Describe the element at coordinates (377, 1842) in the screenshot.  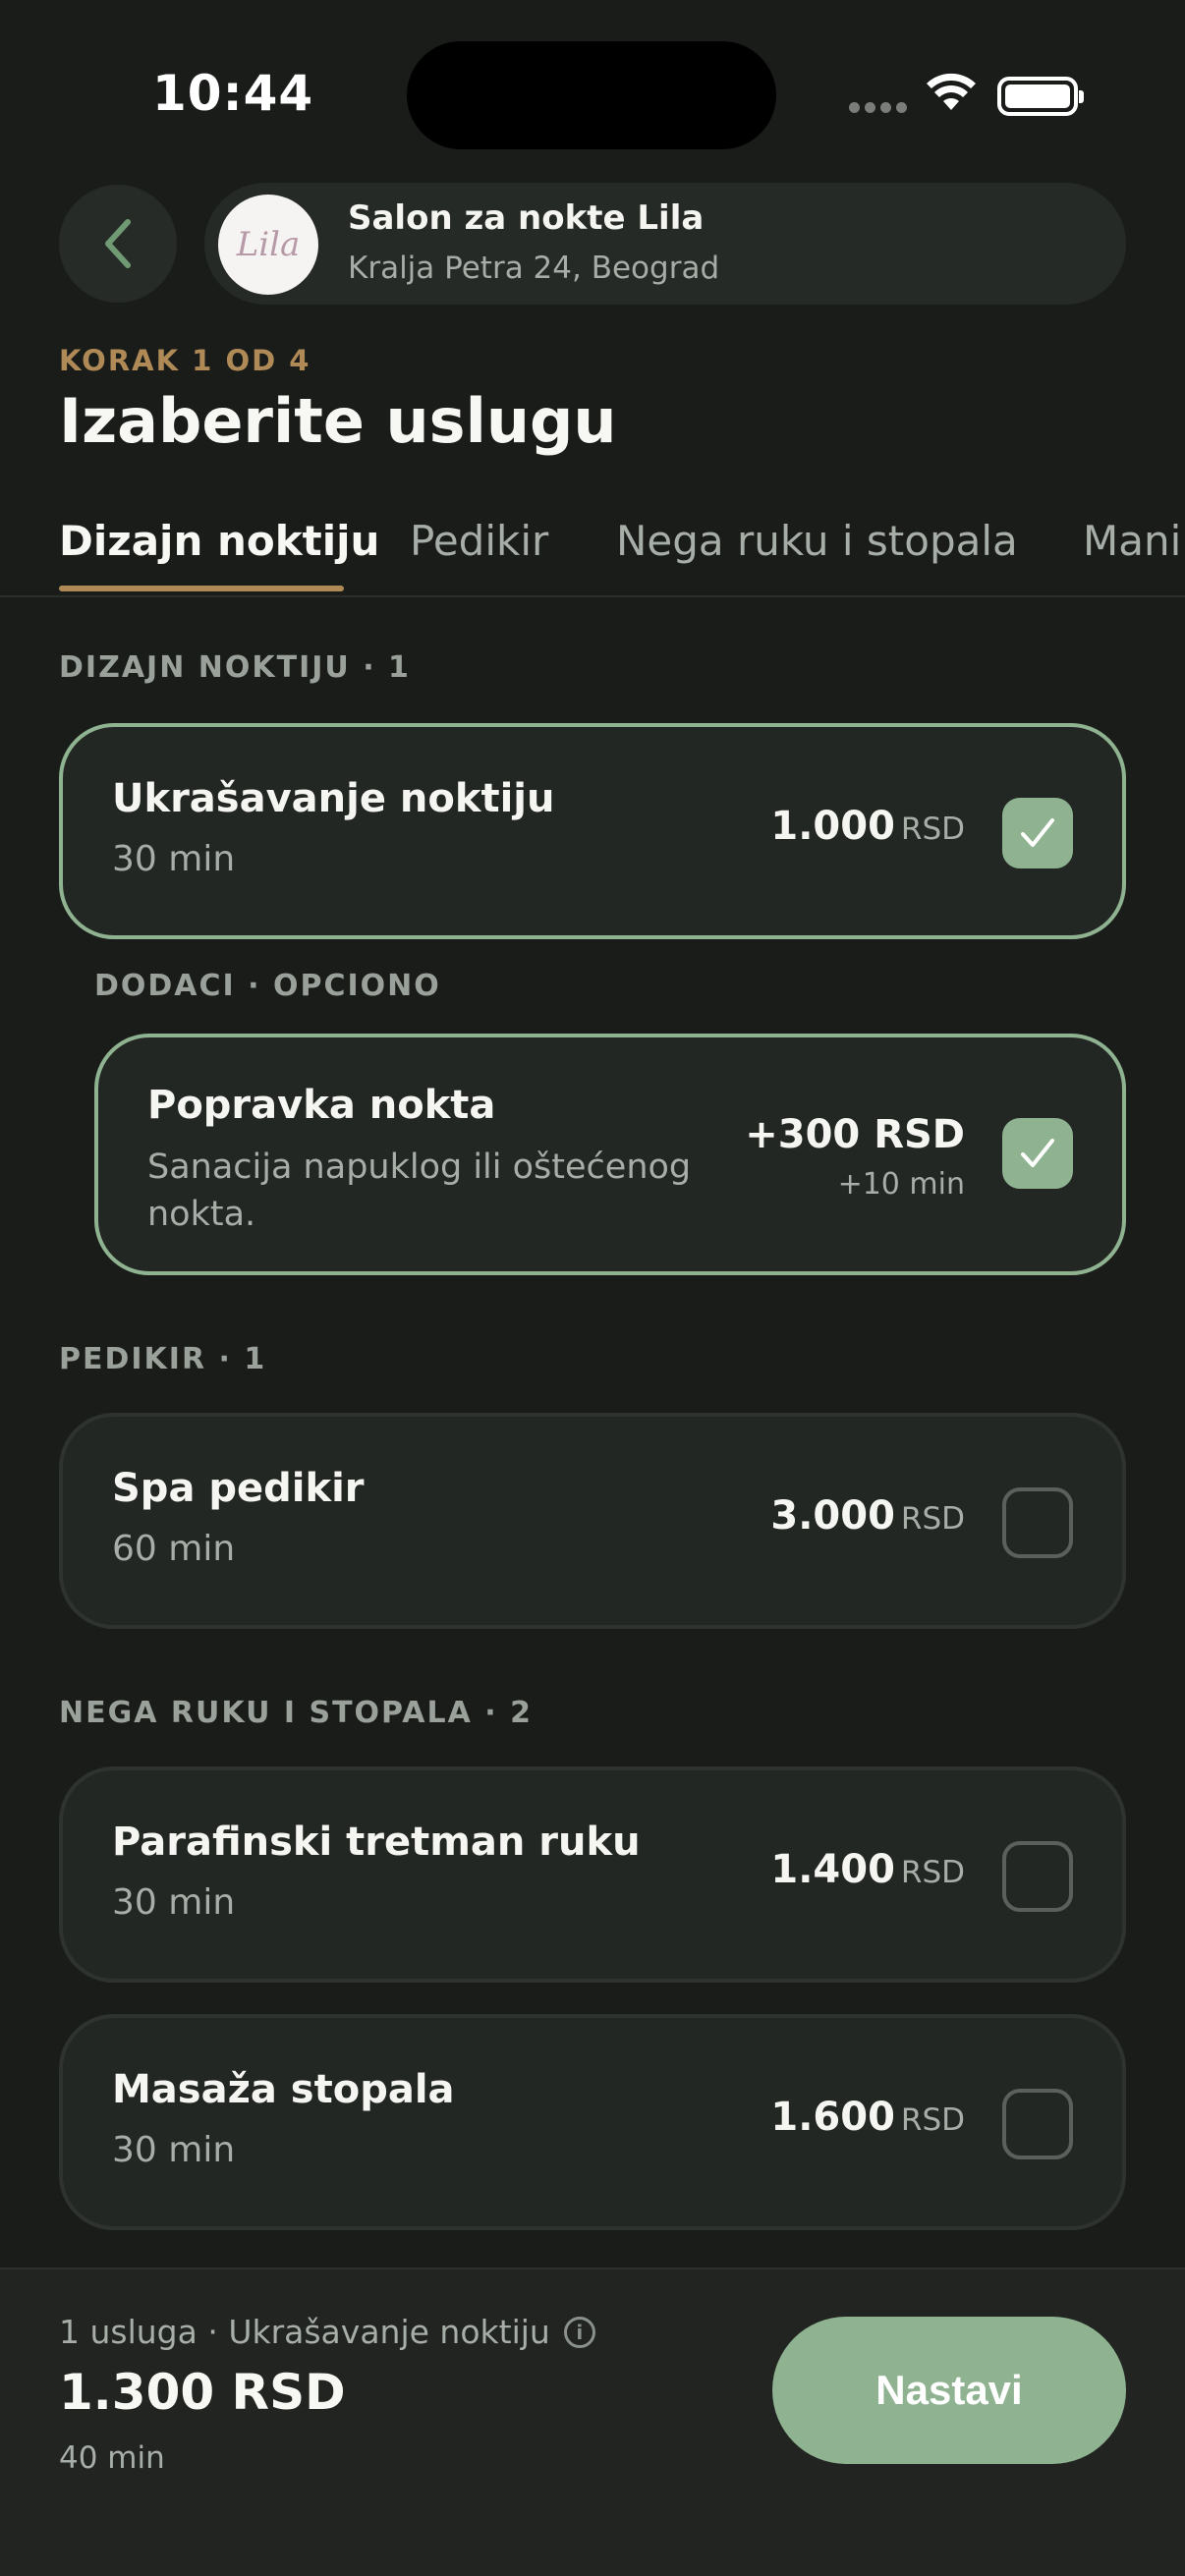
I see `service-name: Parafinski tretman ruku` at that location.